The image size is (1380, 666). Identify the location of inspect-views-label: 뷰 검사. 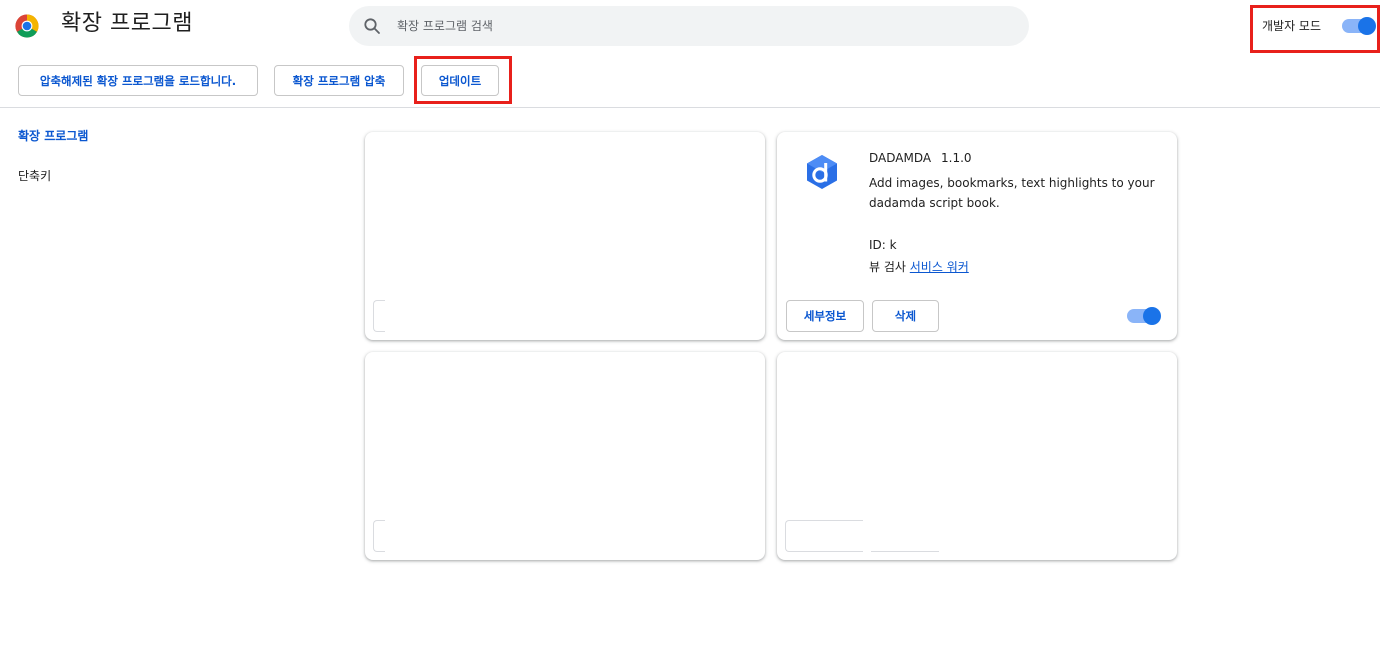
(887, 267).